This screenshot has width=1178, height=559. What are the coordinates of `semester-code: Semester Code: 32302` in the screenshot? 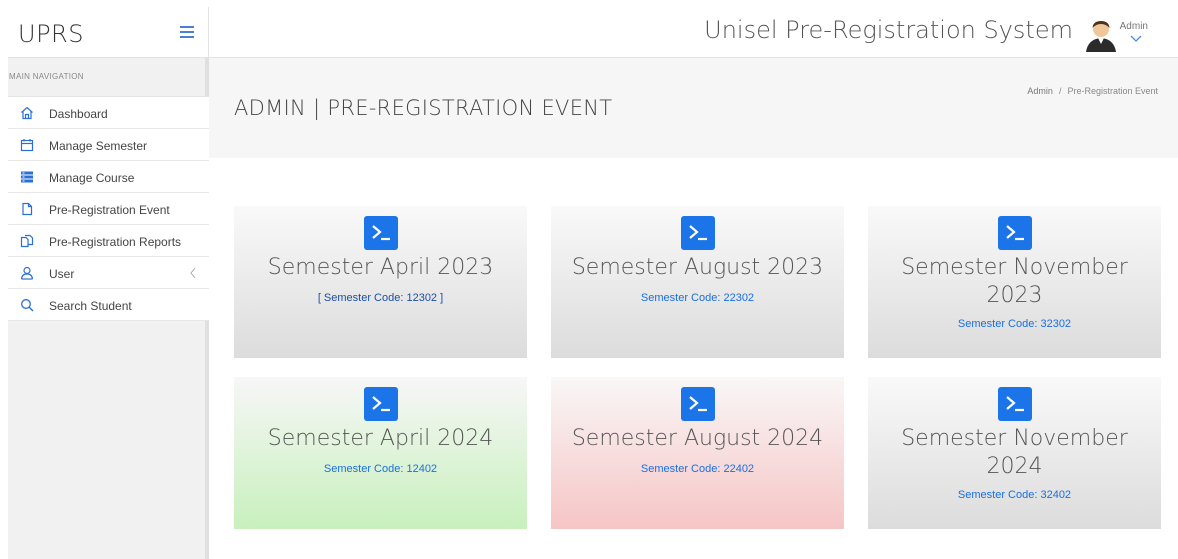 It's located at (1014, 324).